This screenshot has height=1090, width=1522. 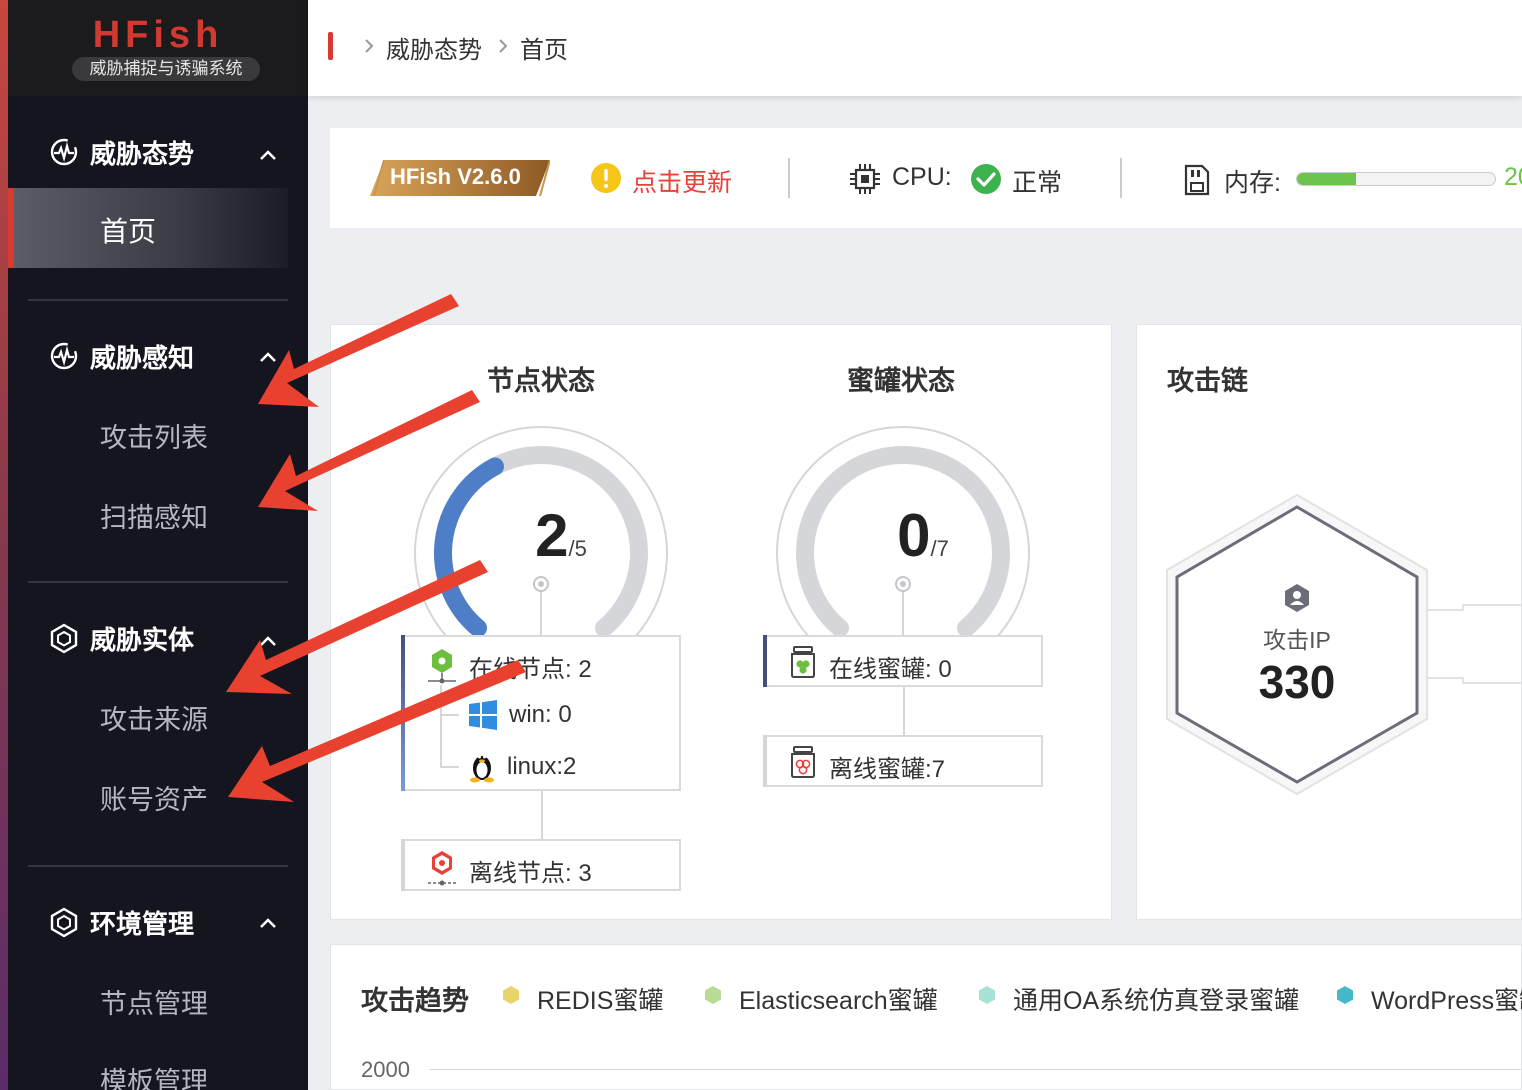 What do you see at coordinates (606, 178) in the screenshot?
I see `warning-icon` at bounding box center [606, 178].